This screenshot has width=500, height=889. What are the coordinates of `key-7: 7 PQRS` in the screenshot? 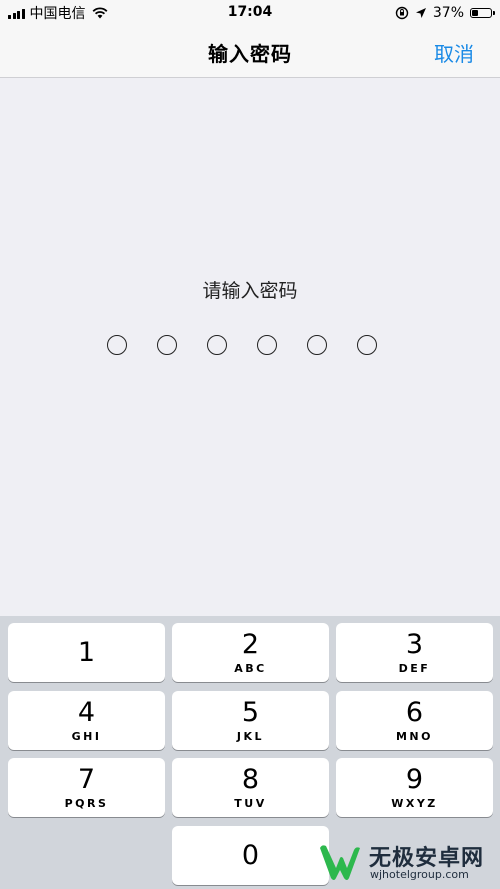 It's located at (86, 787).